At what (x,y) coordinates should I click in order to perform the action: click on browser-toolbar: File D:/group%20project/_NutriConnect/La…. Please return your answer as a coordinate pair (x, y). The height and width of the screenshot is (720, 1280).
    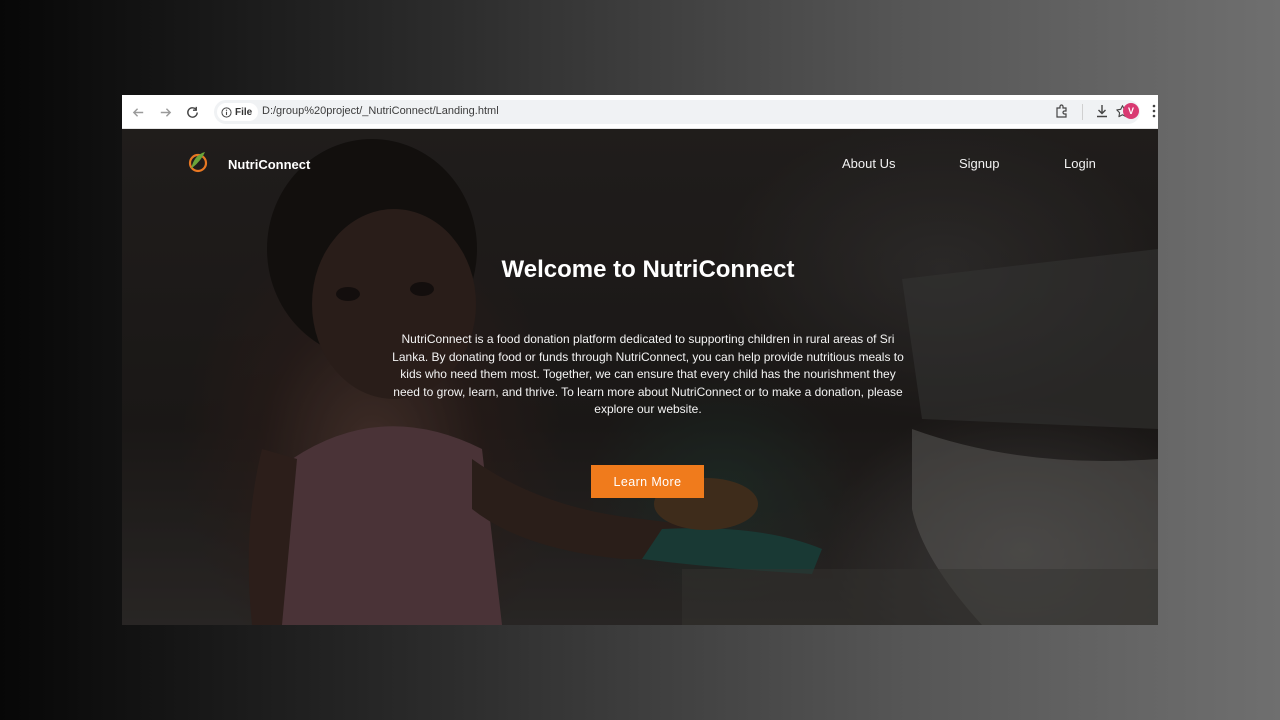
    Looking at the image, I should click on (640, 112).